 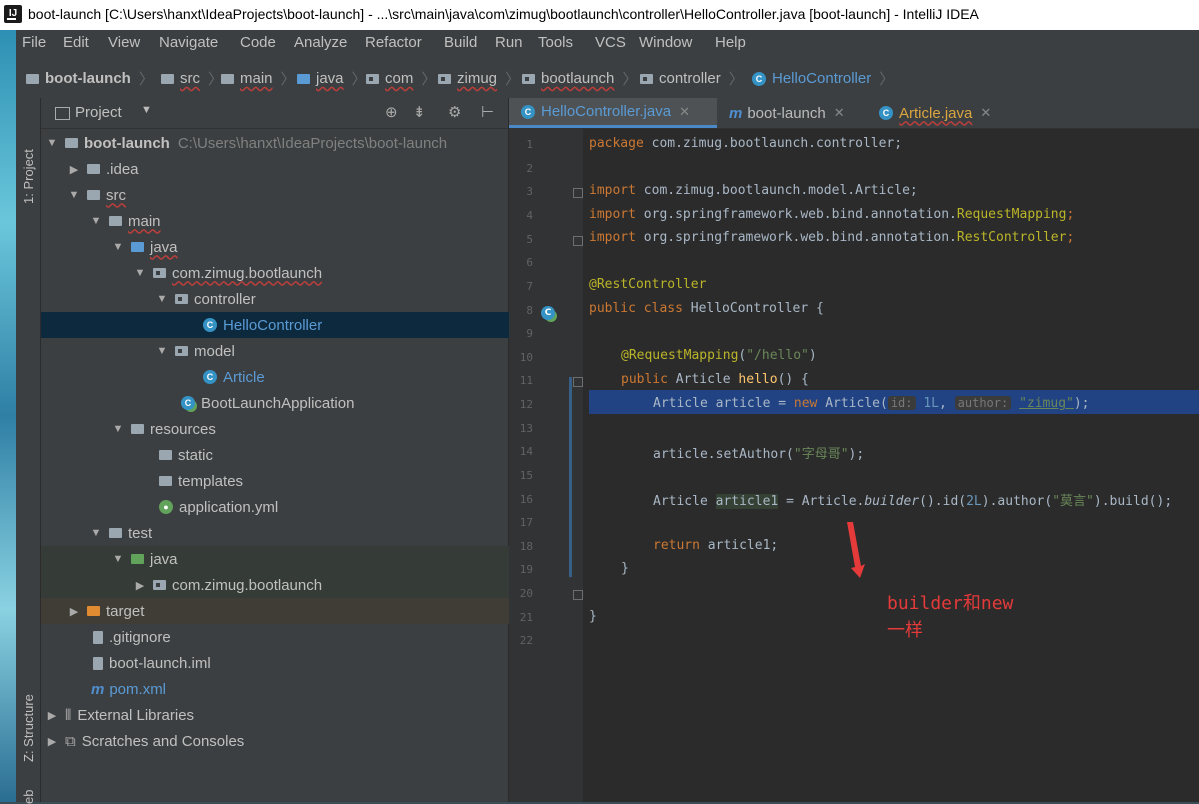 What do you see at coordinates (299, 689) in the screenshot?
I see `tree-item-pom: m pom.xml` at bounding box center [299, 689].